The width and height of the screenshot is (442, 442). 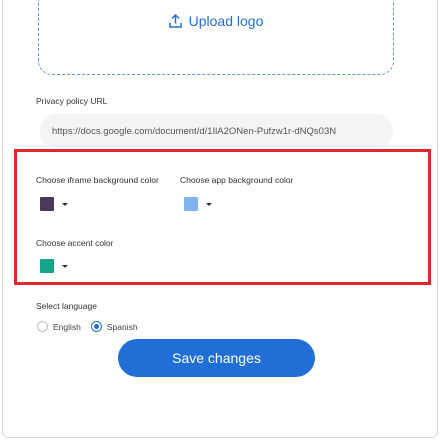 I want to click on english-label: English, so click(x=67, y=326).